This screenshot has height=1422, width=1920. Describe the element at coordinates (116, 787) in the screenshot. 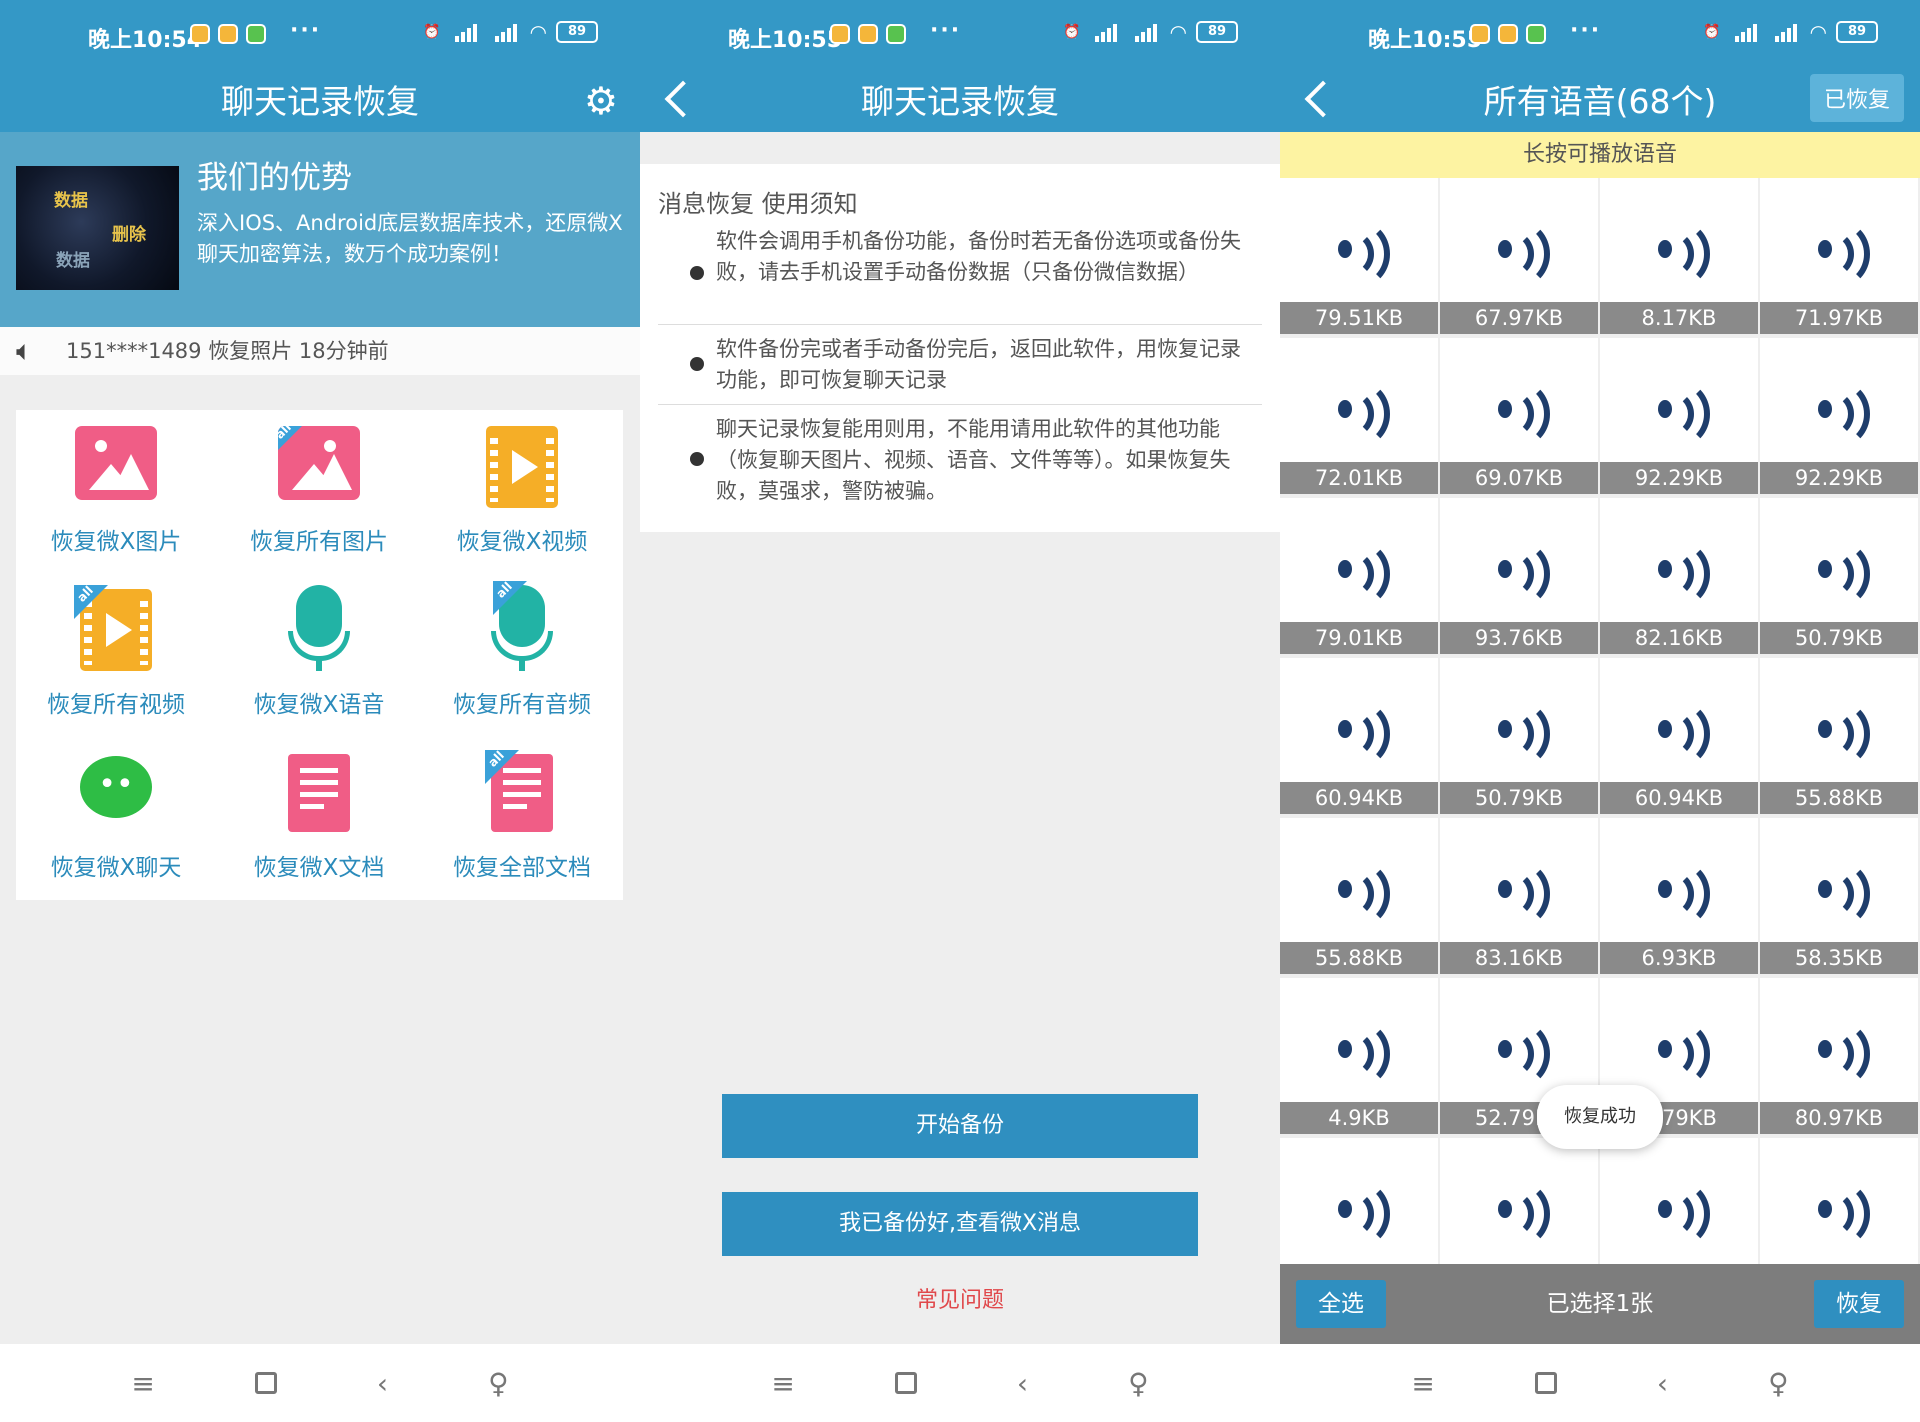

I see `chat-icon` at that location.